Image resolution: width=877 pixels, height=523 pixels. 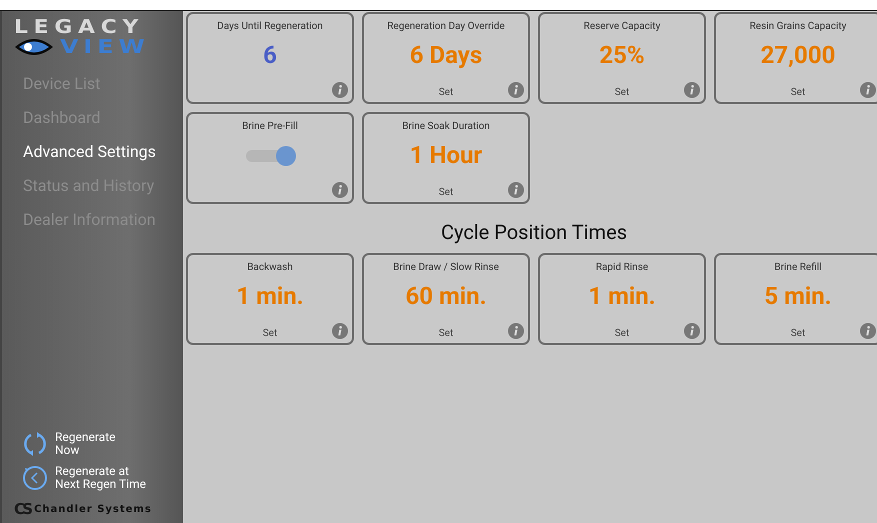 What do you see at coordinates (270, 26) in the screenshot?
I see `card-title: Days Until Regeneration` at bounding box center [270, 26].